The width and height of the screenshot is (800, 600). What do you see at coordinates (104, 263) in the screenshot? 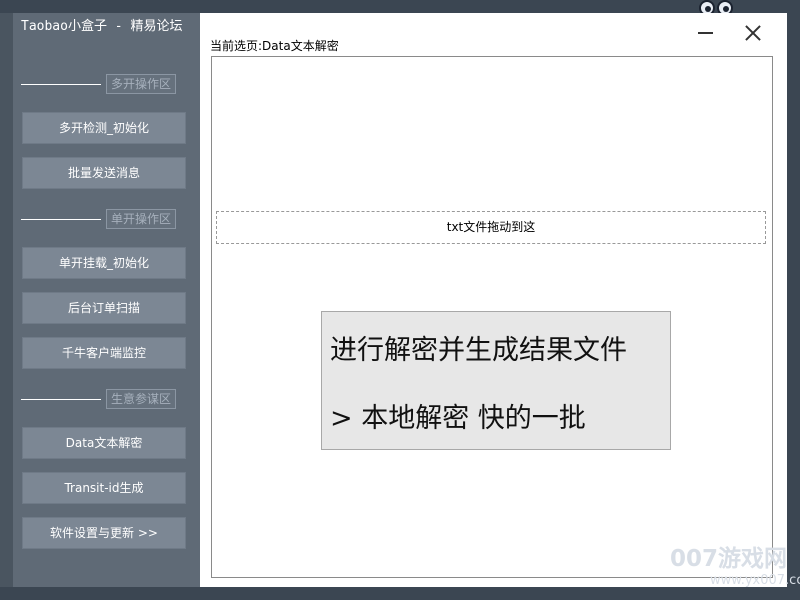
I see `single-mount-init-button: 单开挂载_初始化` at bounding box center [104, 263].